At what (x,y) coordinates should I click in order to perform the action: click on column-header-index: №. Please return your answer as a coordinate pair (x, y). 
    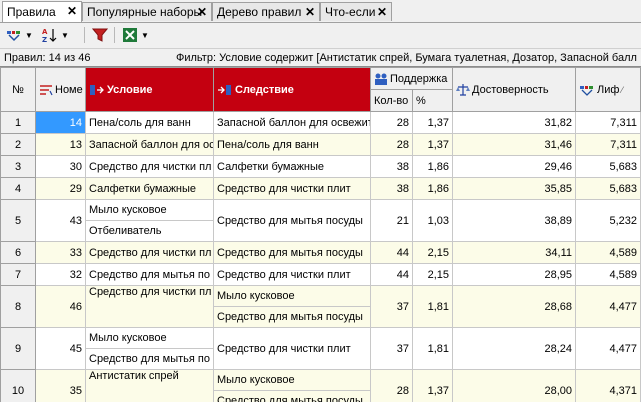
    Looking at the image, I should click on (18, 90).